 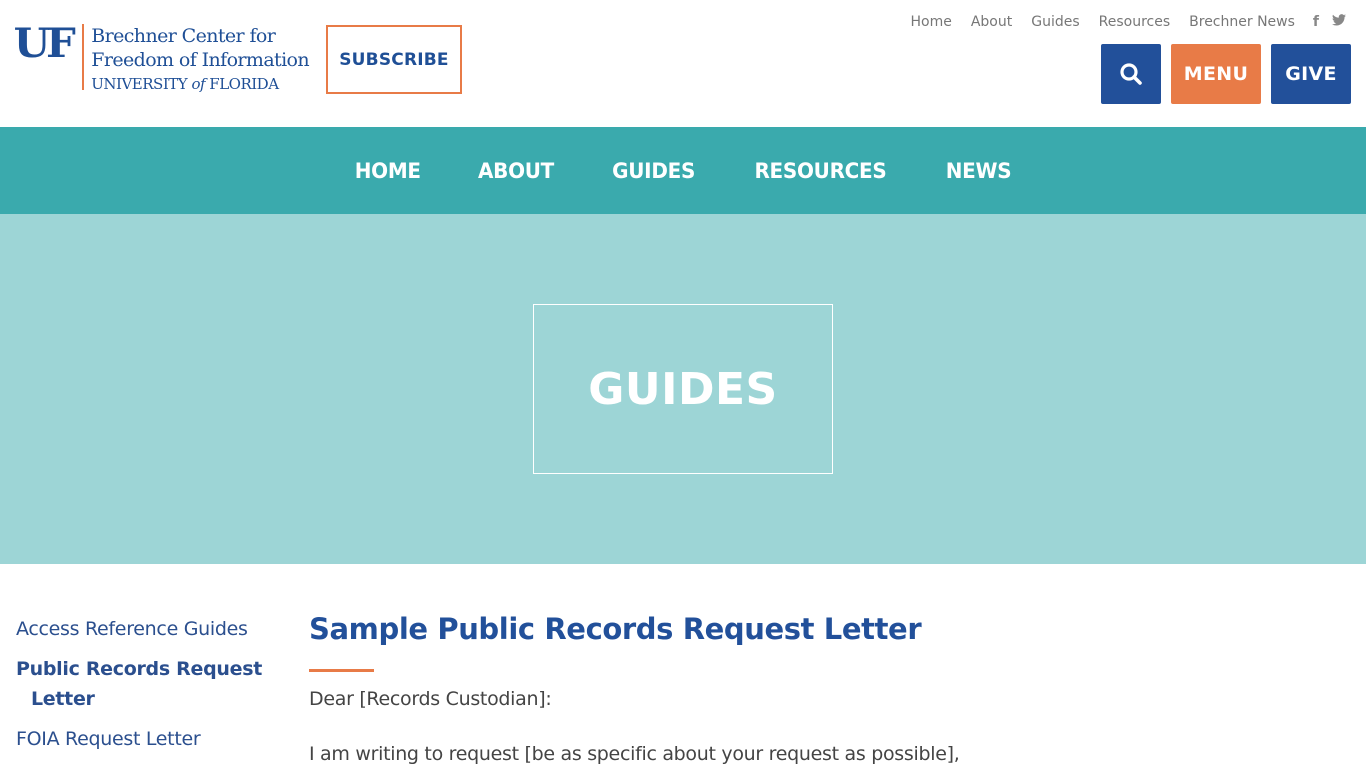 I want to click on search-icon, so click(x=1131, y=74).